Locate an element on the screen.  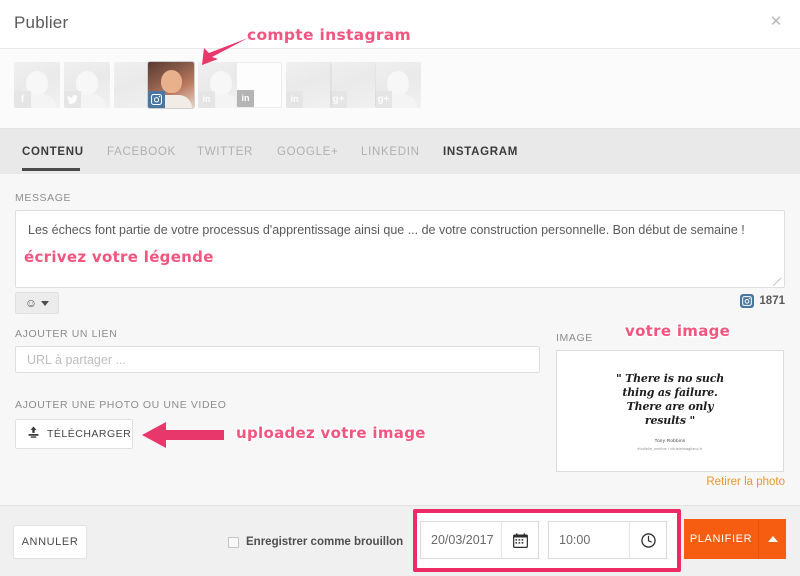
resize-handle-icon is located at coordinates (777, 281).